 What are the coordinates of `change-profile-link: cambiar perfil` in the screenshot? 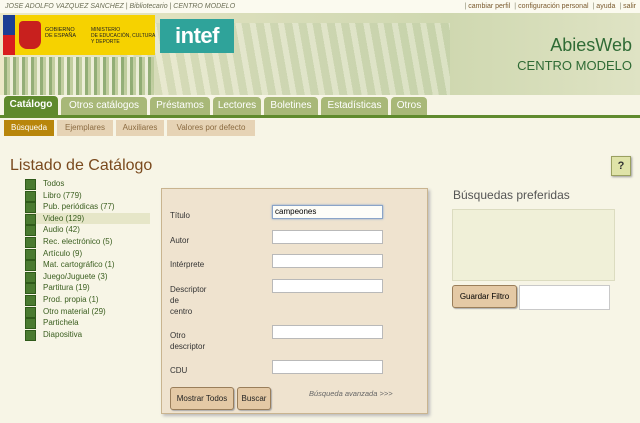 It's located at (489, 6).